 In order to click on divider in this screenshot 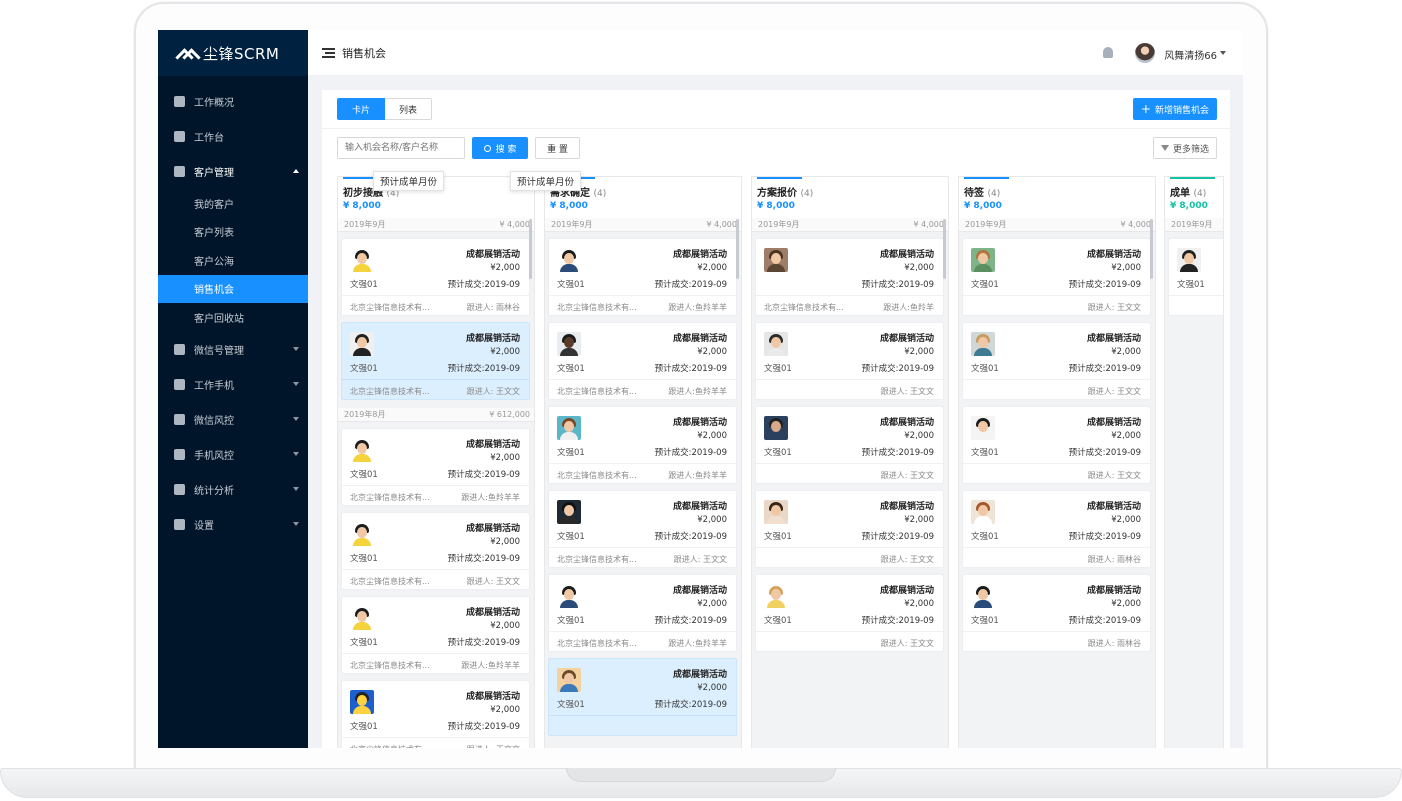, I will do `click(776, 128)`.